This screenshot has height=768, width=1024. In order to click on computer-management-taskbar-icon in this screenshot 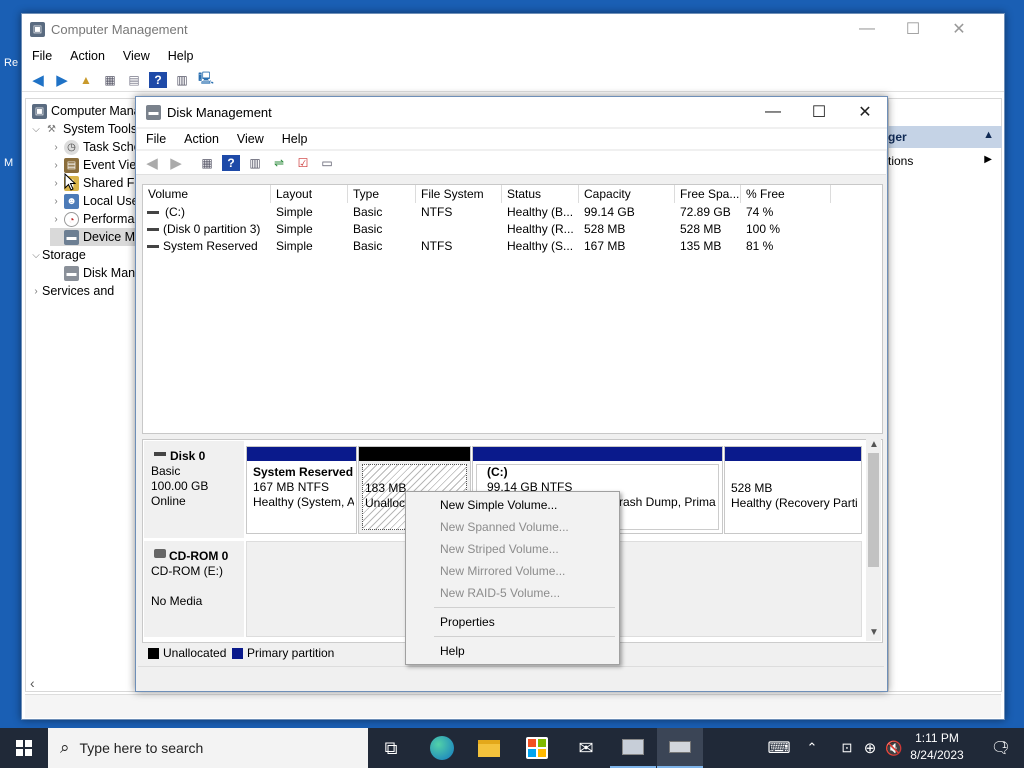, I will do `click(633, 748)`.